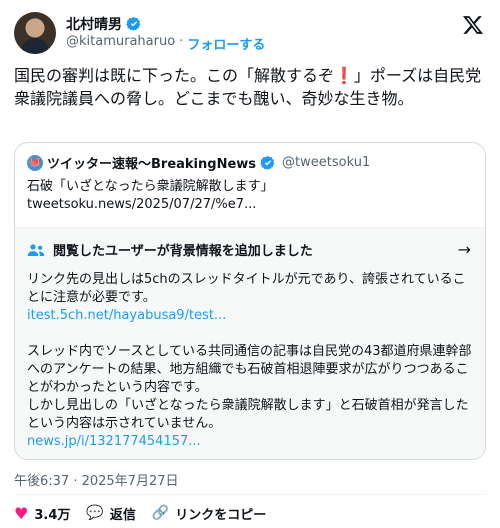 This screenshot has width=500, height=528. What do you see at coordinates (120, 43) in the screenshot?
I see `author-handle: @kitamuraharuo` at bounding box center [120, 43].